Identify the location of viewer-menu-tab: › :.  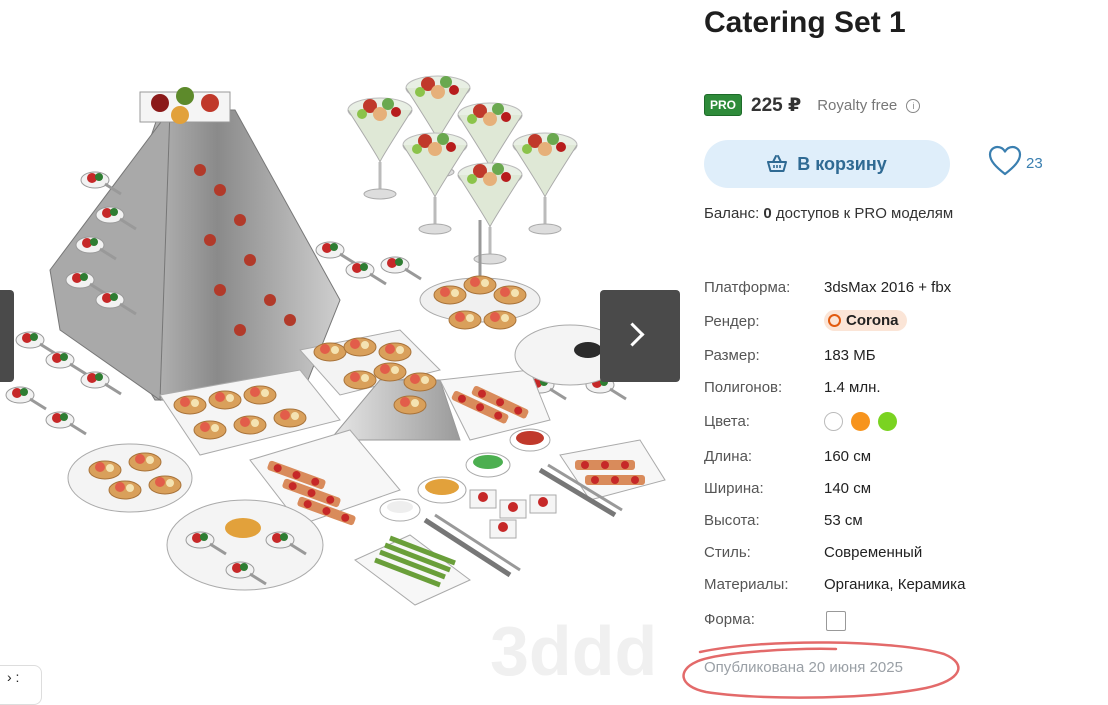
(21, 685).